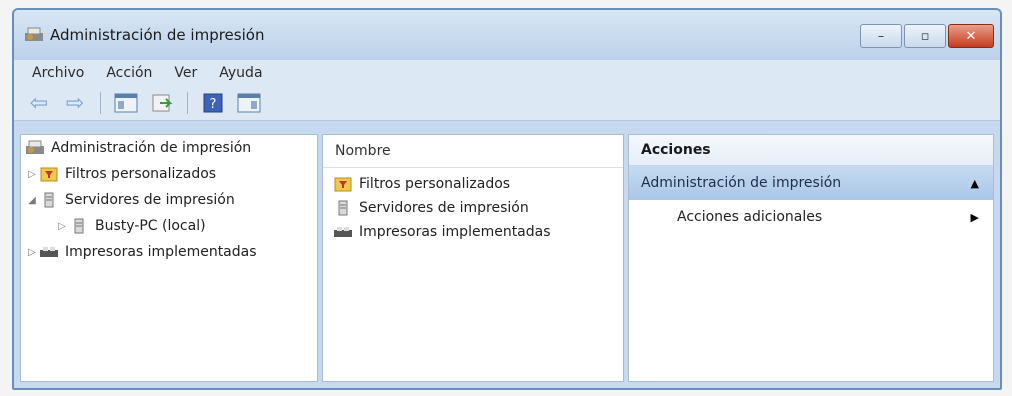  I want to click on export-list-button, so click(162, 103).